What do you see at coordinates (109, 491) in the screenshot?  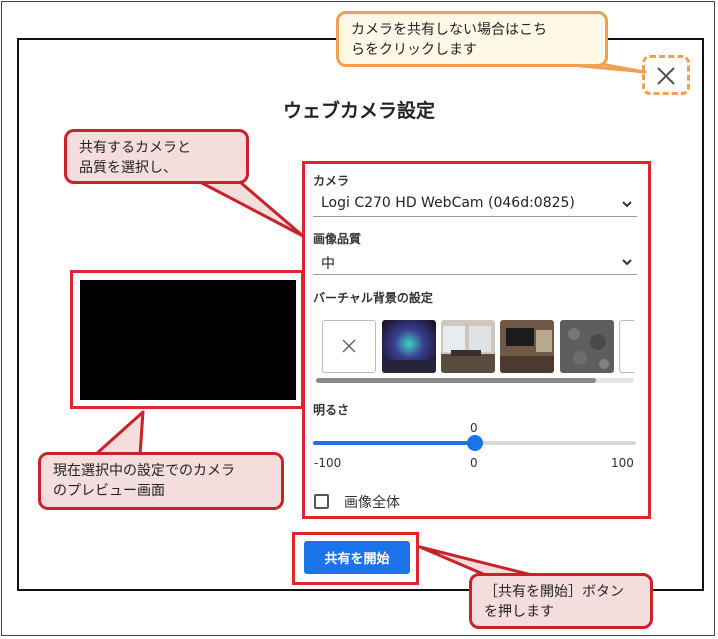 I see `preview-hint-line2: のプレビュー画面` at bounding box center [109, 491].